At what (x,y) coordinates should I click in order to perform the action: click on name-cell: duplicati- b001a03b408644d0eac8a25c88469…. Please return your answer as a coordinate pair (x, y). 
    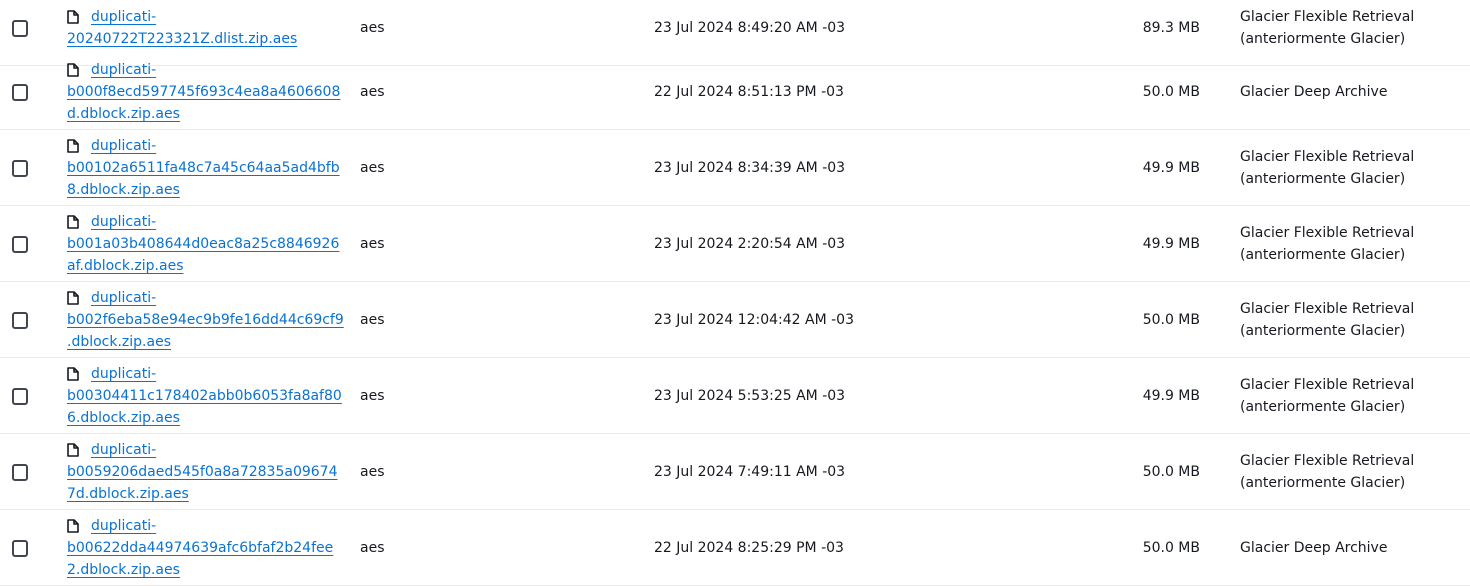
    Looking at the image, I should click on (203, 244).